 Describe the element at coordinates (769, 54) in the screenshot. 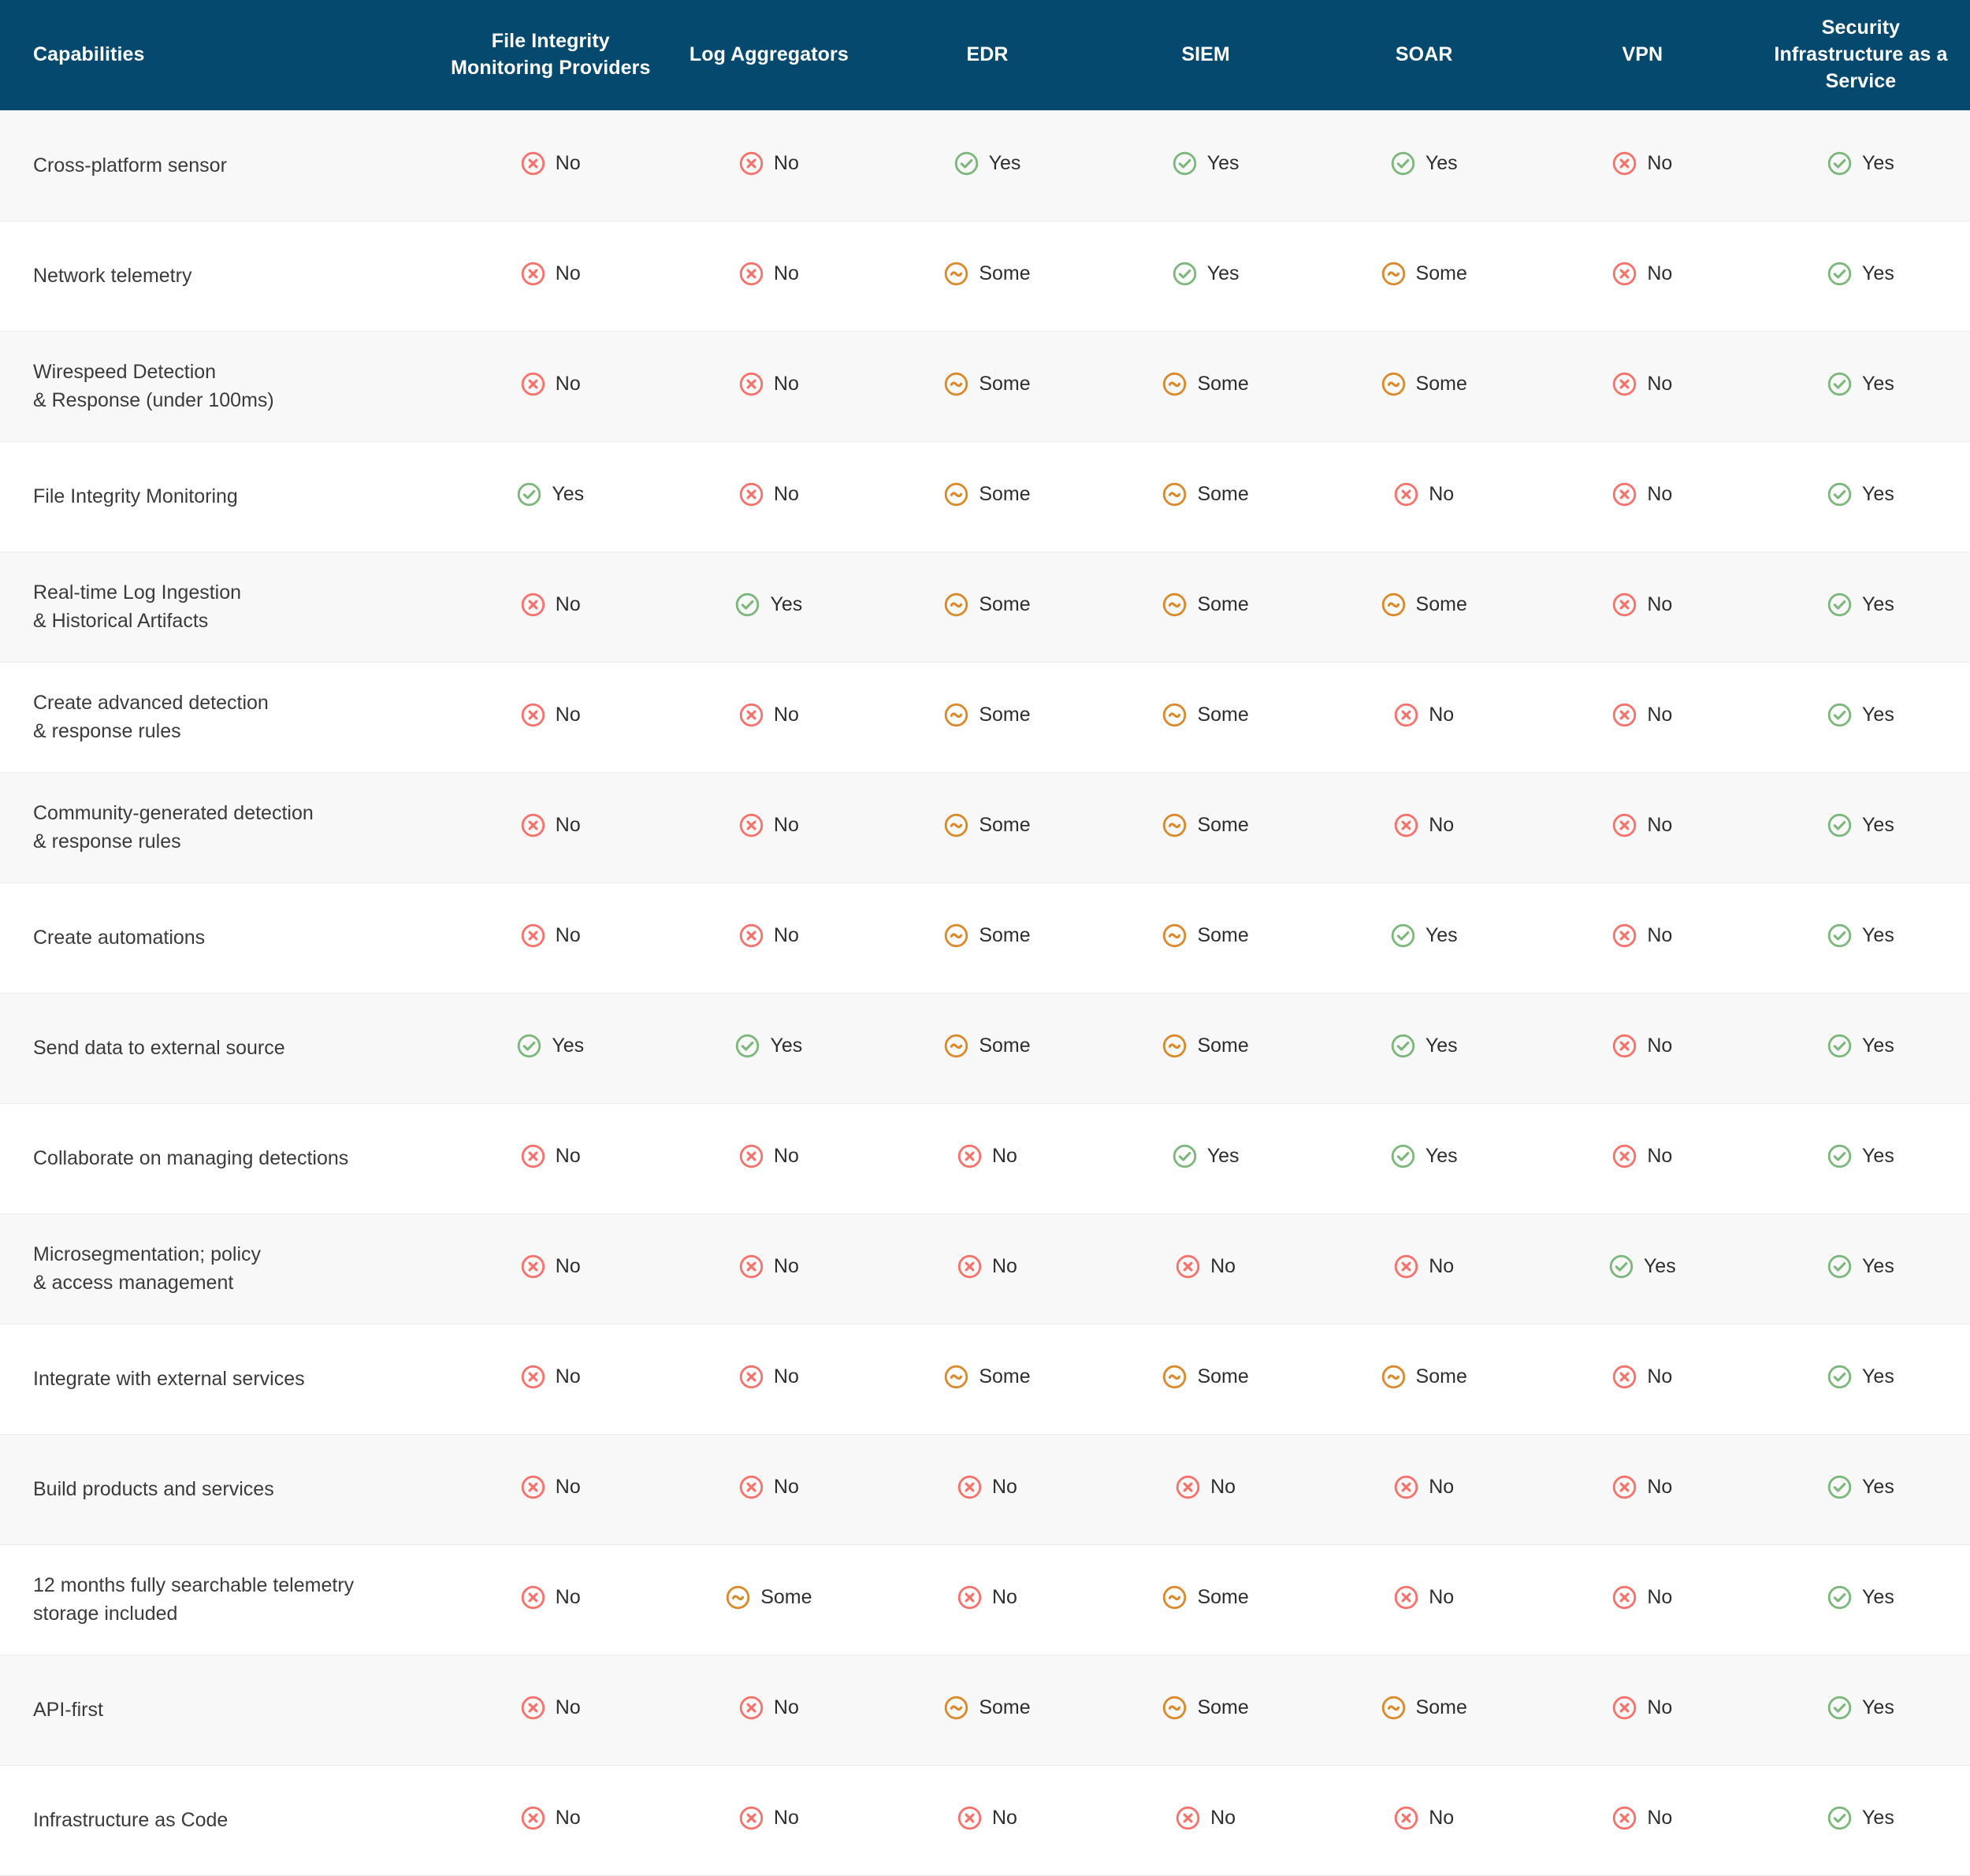

I see `column-header-logagg: Log Aggregators` at that location.